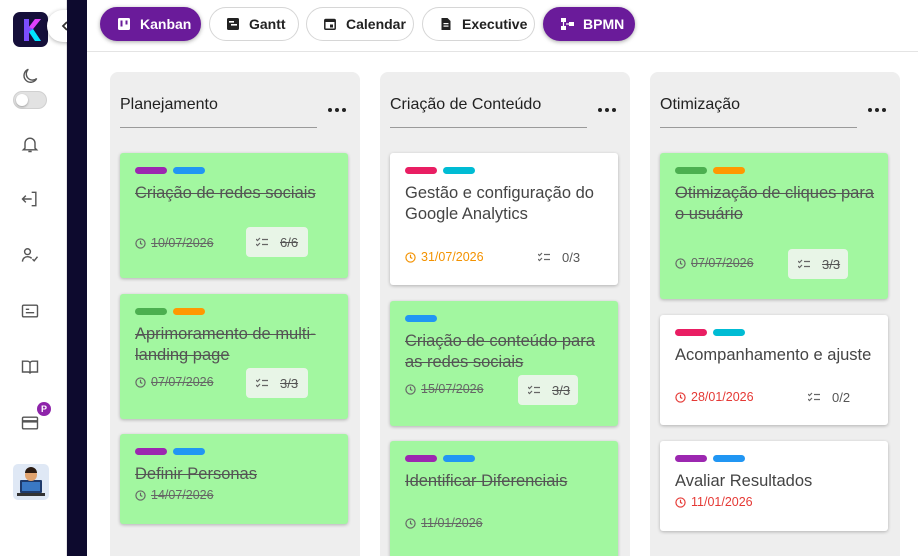 This screenshot has height=556, width=918. What do you see at coordinates (225, 193) in the screenshot?
I see `card-title: Criação de redes sociais` at bounding box center [225, 193].